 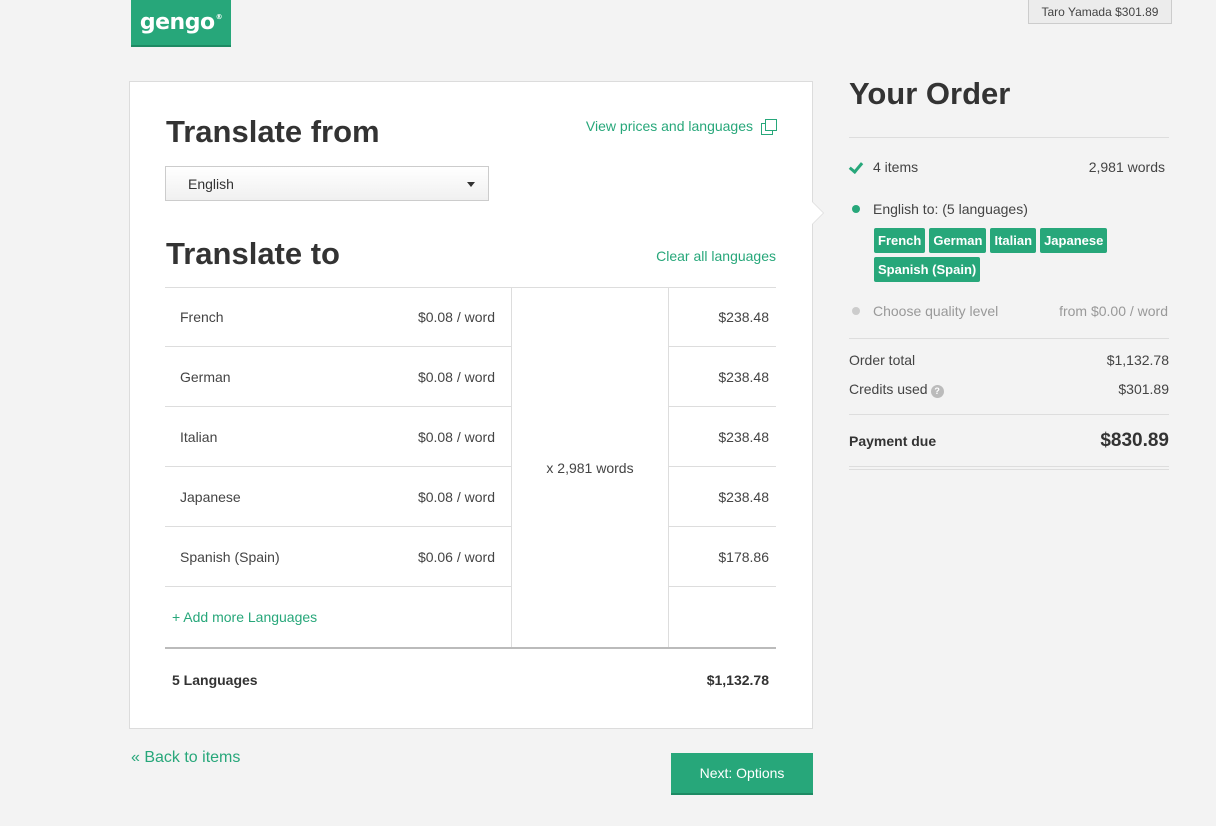 What do you see at coordinates (743, 556) in the screenshot?
I see `language-total: $178.86` at bounding box center [743, 556].